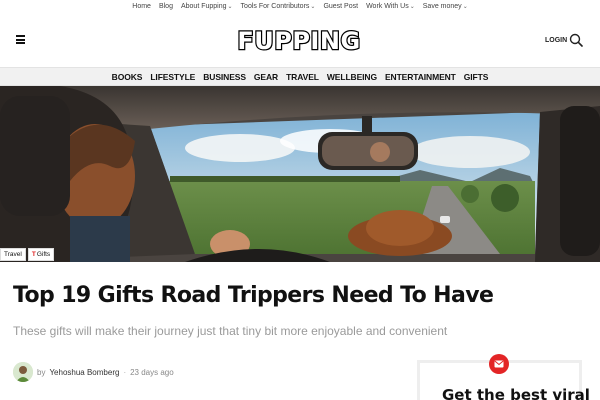 The image size is (600, 400). I want to click on top-nav-label: About Fupping, so click(203, 6).